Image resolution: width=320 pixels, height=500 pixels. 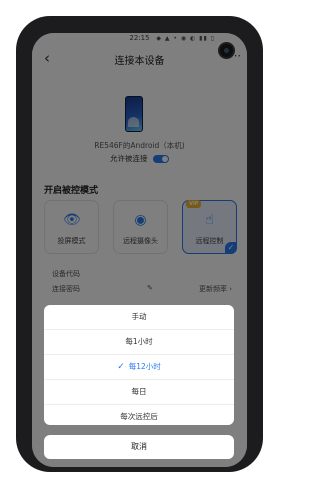 I want to click on option-every-12-hours: ✓ 每12小时, so click(x=139, y=367).